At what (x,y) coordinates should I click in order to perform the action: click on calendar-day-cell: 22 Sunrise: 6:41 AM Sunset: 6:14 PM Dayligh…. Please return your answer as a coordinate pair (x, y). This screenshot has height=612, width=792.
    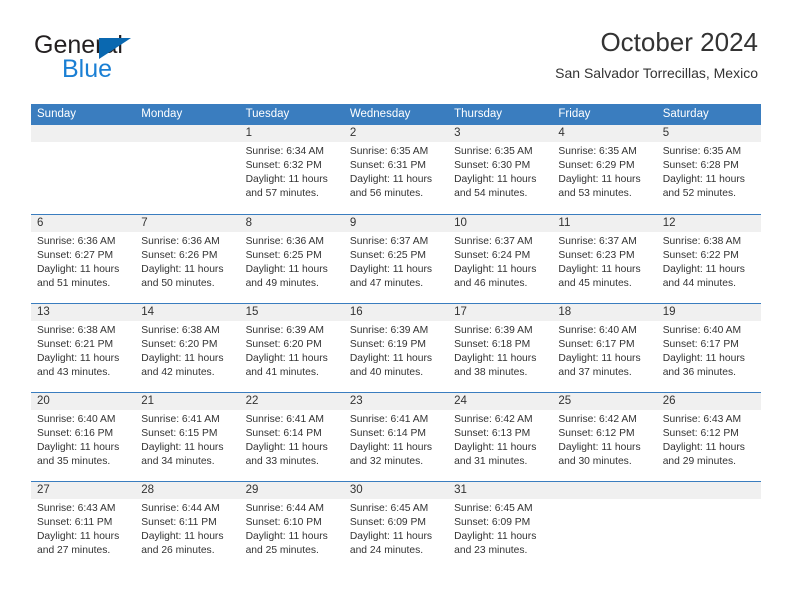
    Looking at the image, I should click on (291, 437).